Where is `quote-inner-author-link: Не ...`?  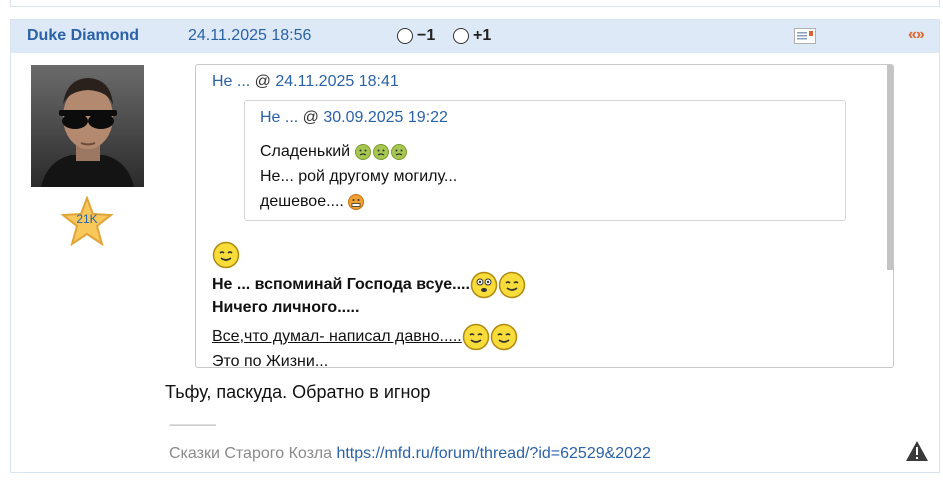 quote-inner-author-link: Не ... is located at coordinates (279, 117).